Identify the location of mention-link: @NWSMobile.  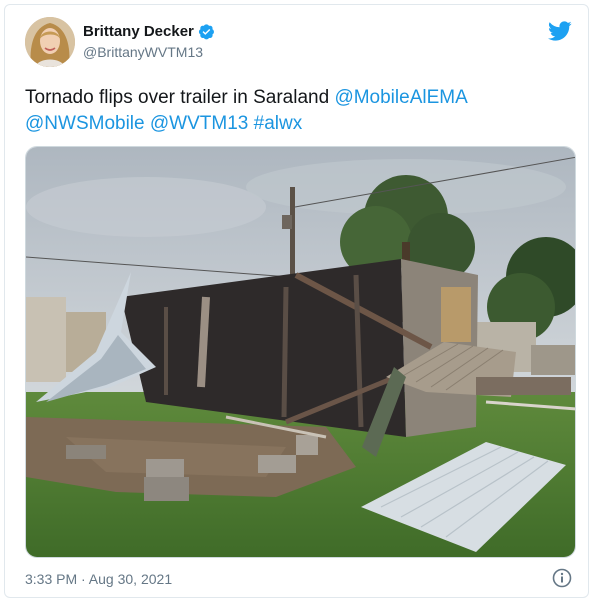
(85, 123).